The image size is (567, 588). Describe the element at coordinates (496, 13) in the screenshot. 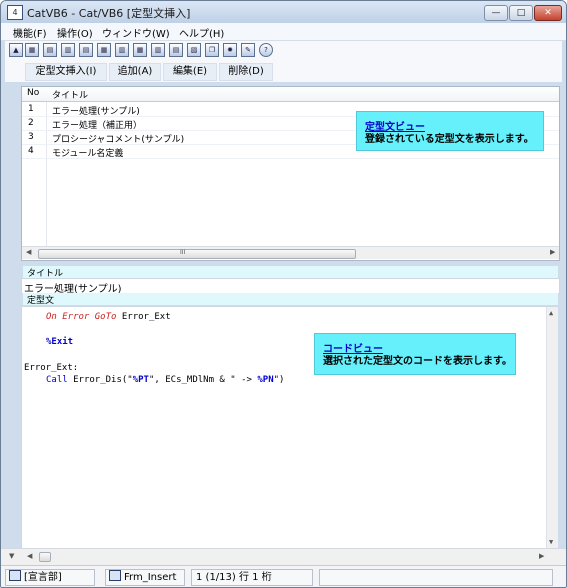

I see `minimize-button: —` at that location.